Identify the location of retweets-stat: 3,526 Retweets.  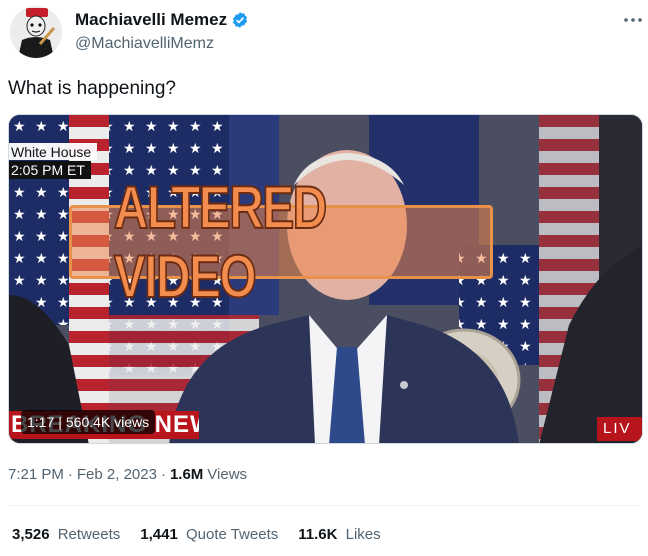
(66, 534).